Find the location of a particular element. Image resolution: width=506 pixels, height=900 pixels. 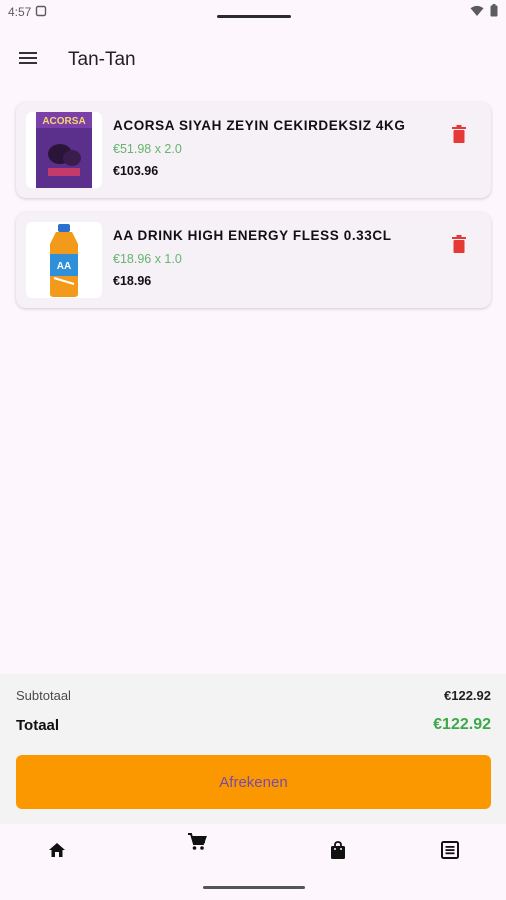

home-icon is located at coordinates (57, 852).